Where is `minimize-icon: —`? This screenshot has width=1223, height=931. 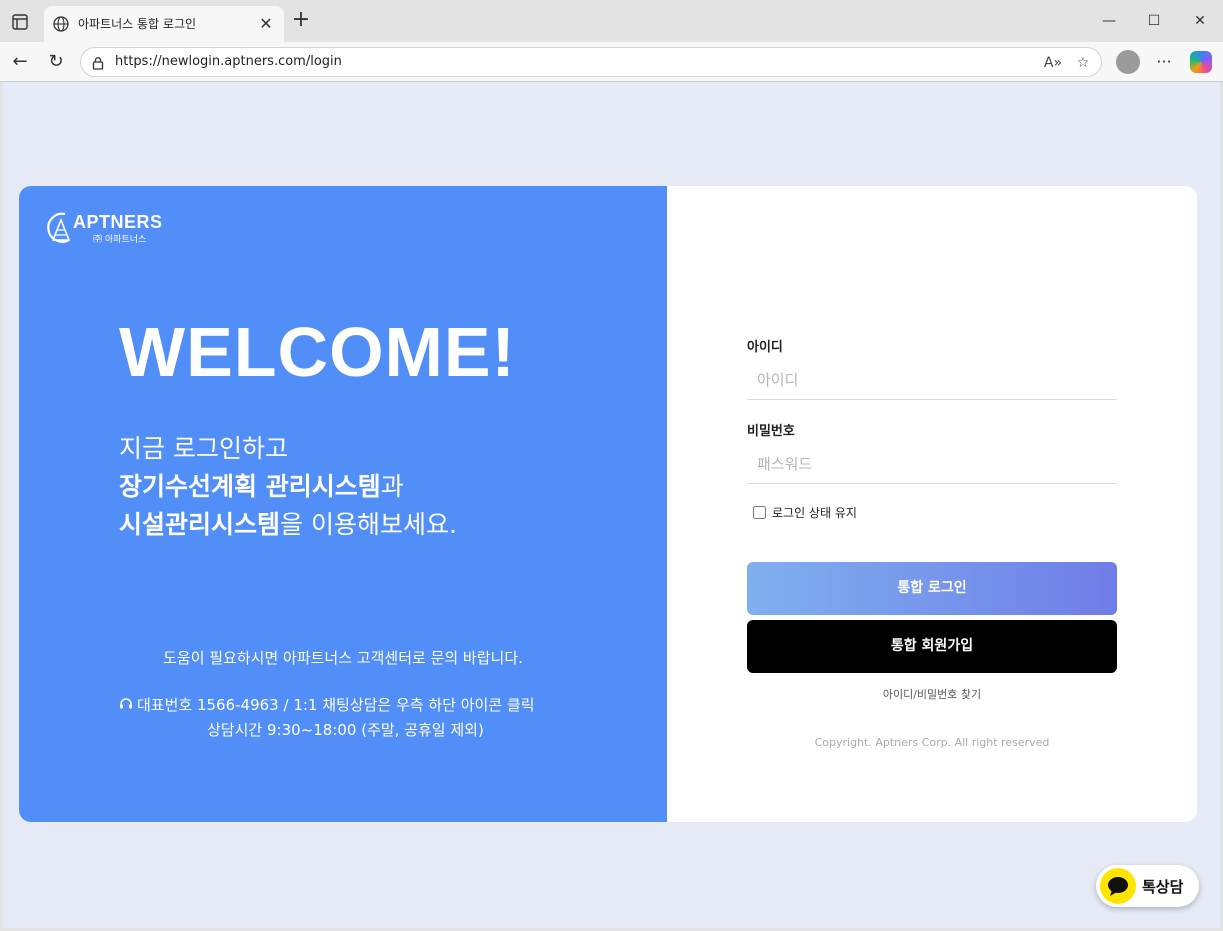
minimize-icon: — is located at coordinates (1109, 21).